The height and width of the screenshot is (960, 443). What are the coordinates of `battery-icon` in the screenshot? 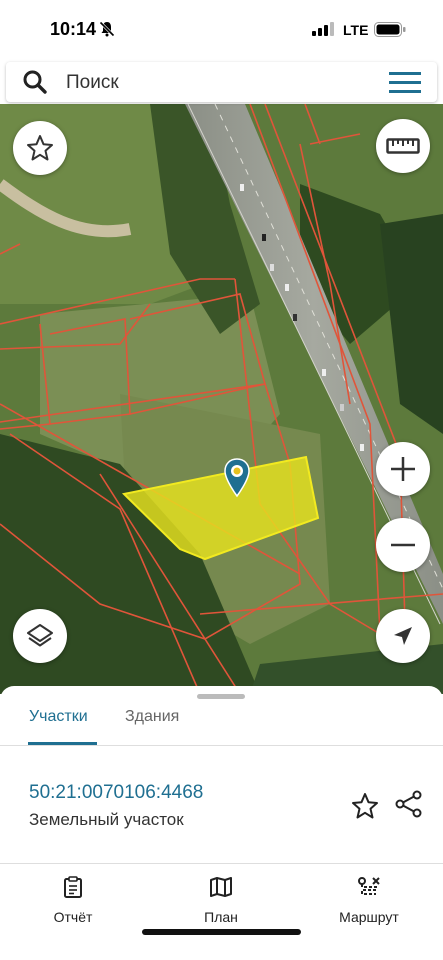 It's located at (390, 32).